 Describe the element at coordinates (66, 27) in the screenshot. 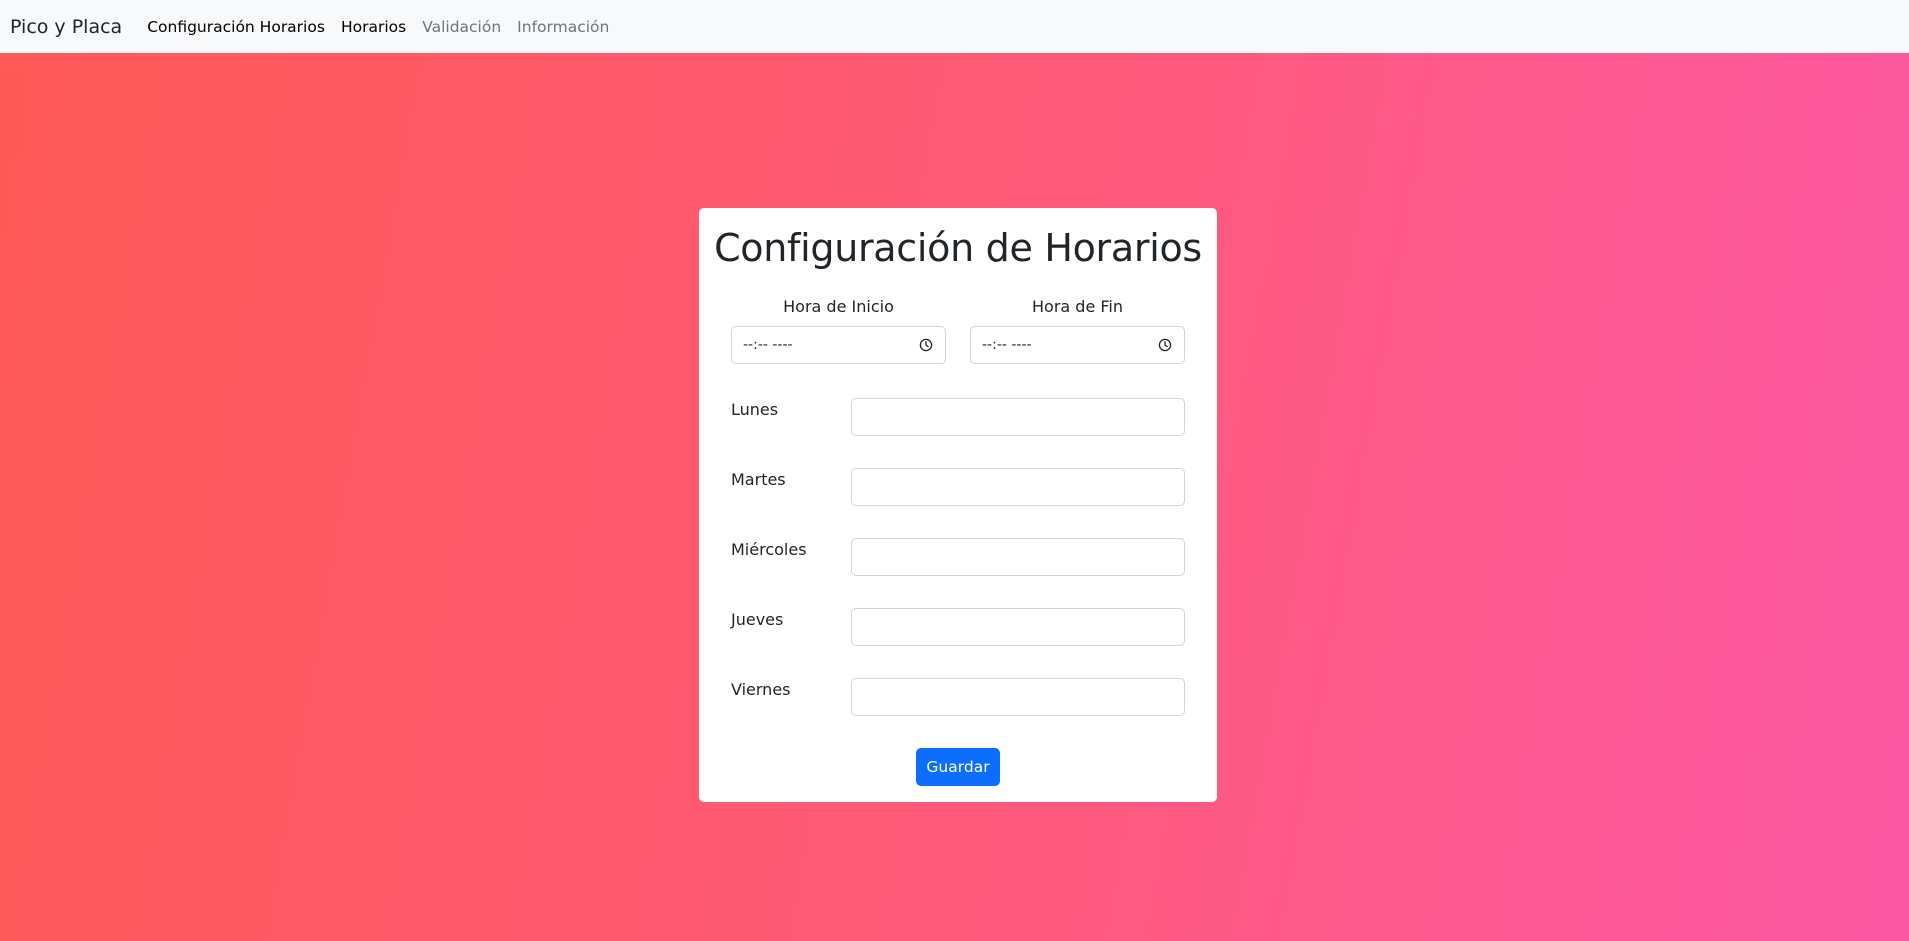

I see `navbar-brand: Pico y Placa` at that location.